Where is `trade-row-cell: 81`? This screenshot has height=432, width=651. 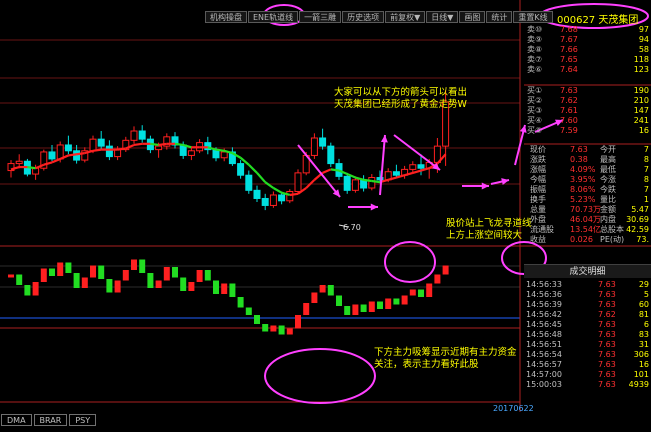 trade-row-cell: 81 is located at coordinates (643, 314).